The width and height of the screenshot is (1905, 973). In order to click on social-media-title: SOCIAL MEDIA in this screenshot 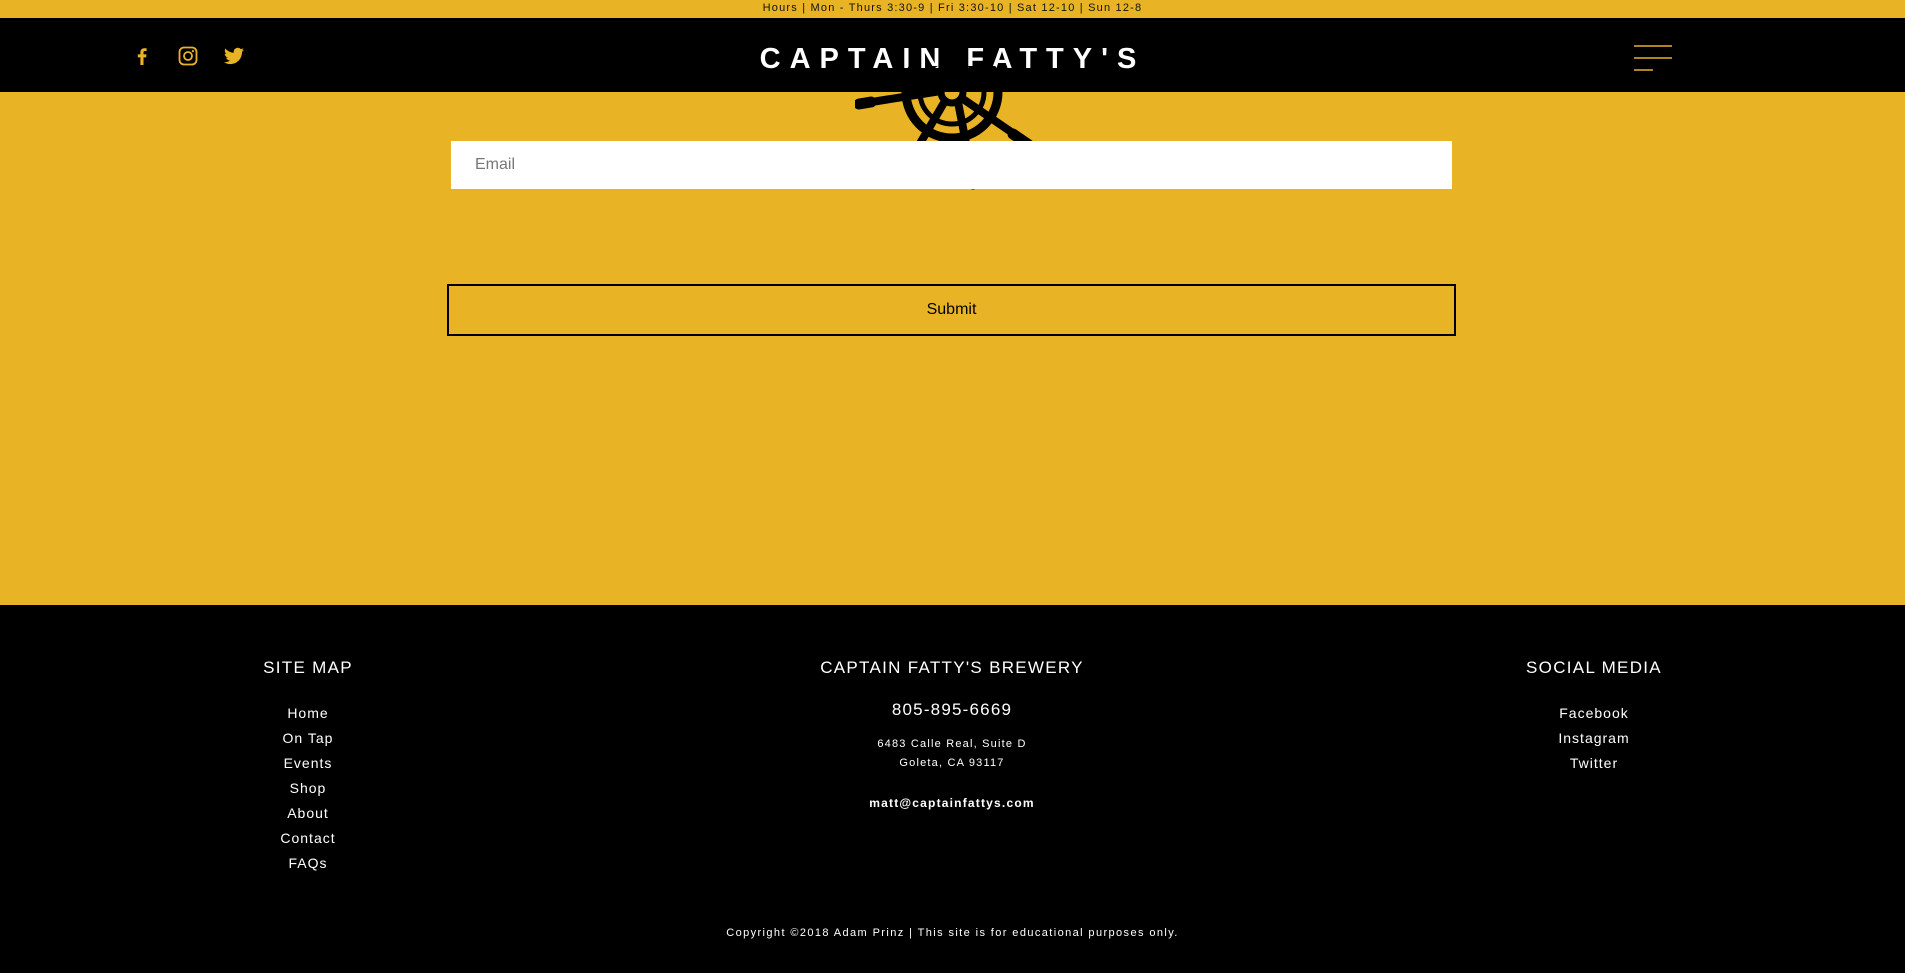, I will do `click(1594, 667)`.